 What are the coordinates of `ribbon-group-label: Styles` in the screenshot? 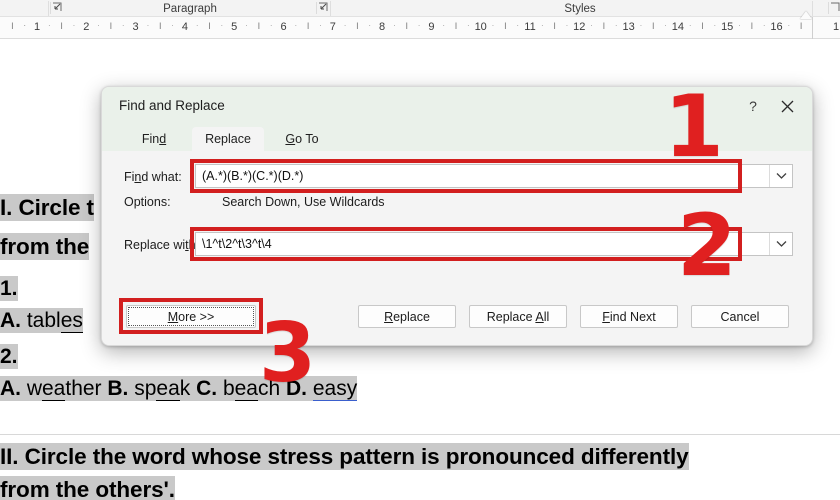 It's located at (580, 8).